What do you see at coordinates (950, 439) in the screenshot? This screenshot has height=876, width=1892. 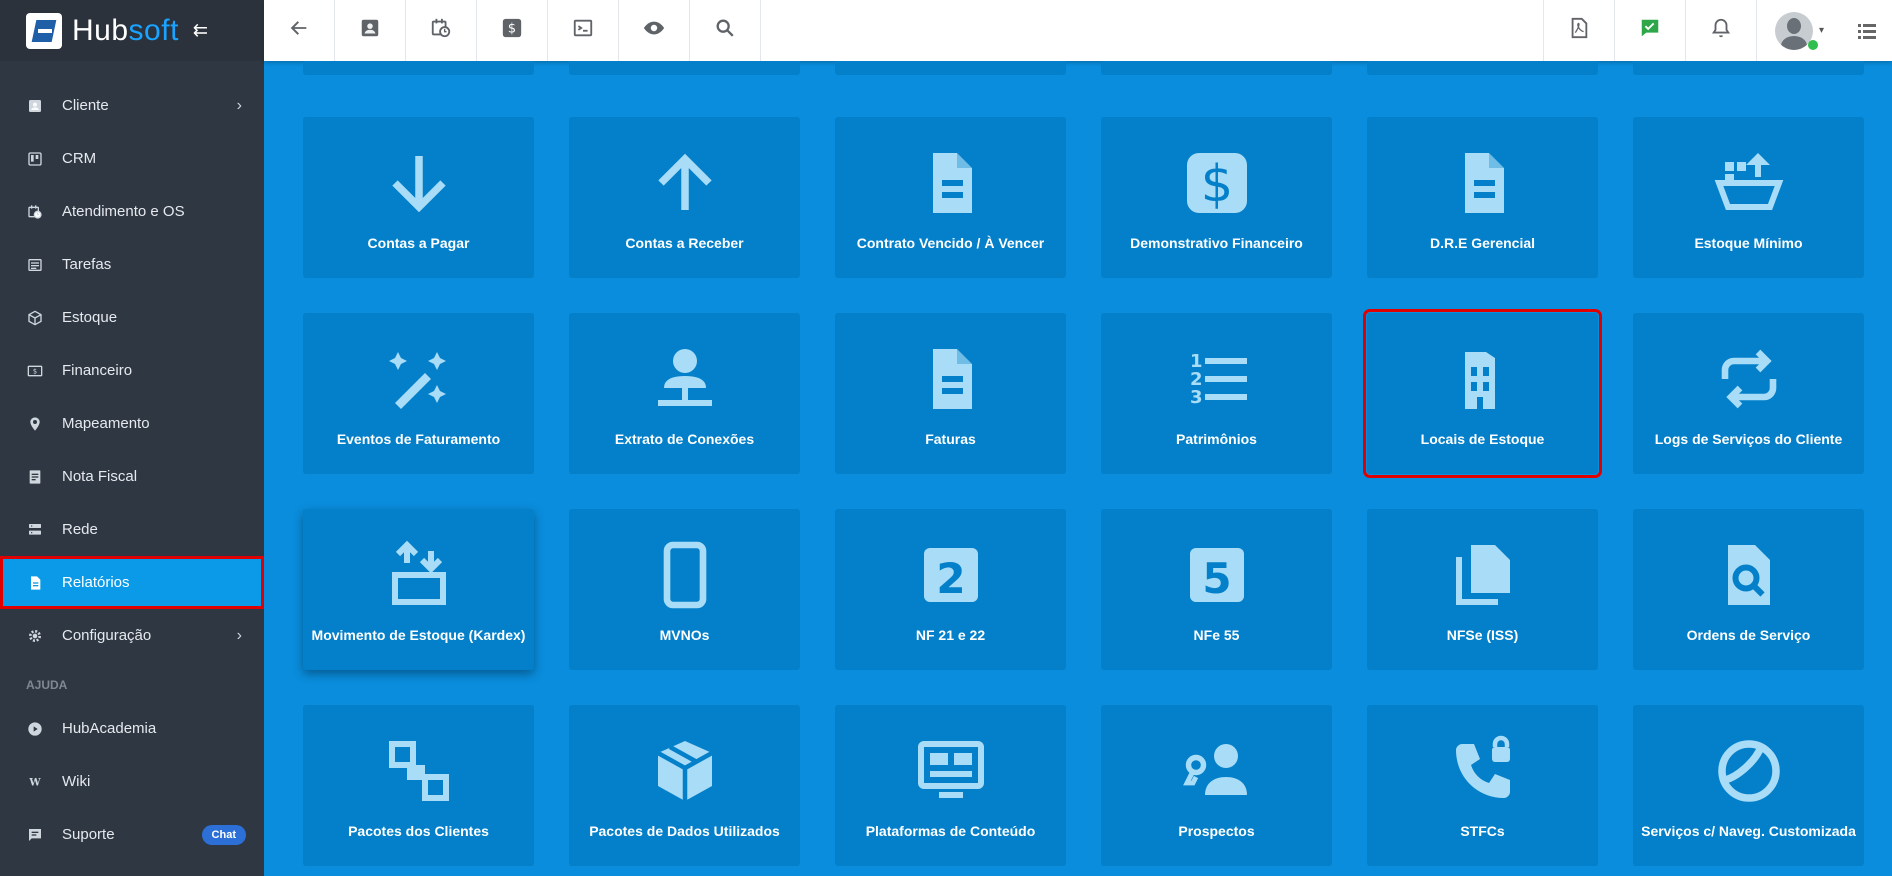 I see `report-card-label: Faturas` at bounding box center [950, 439].